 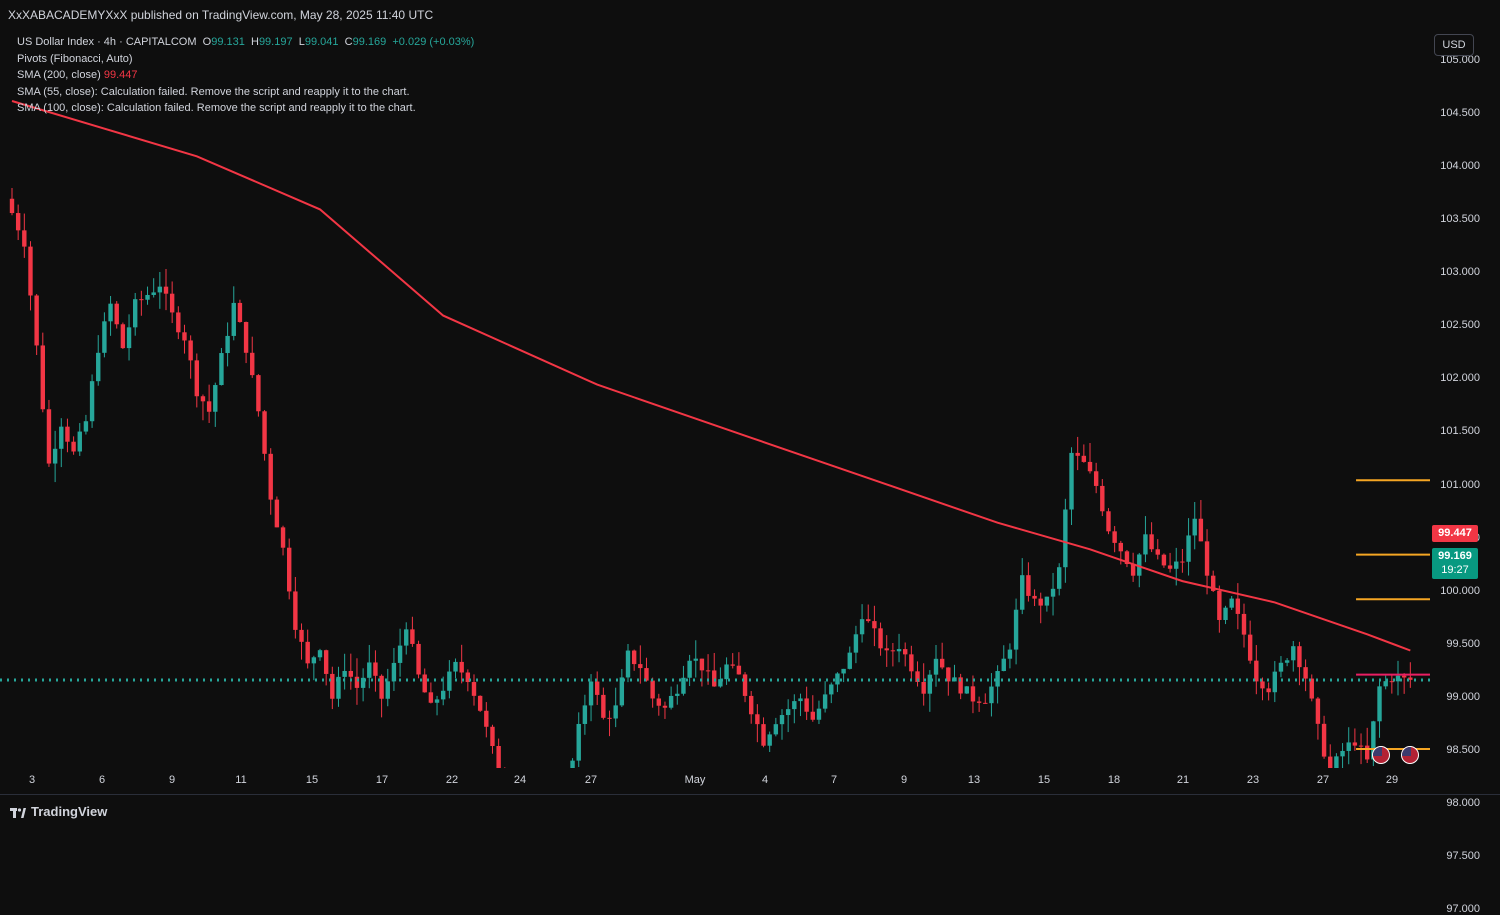 What do you see at coordinates (102, 780) in the screenshot?
I see `time-tick-label: 6` at bounding box center [102, 780].